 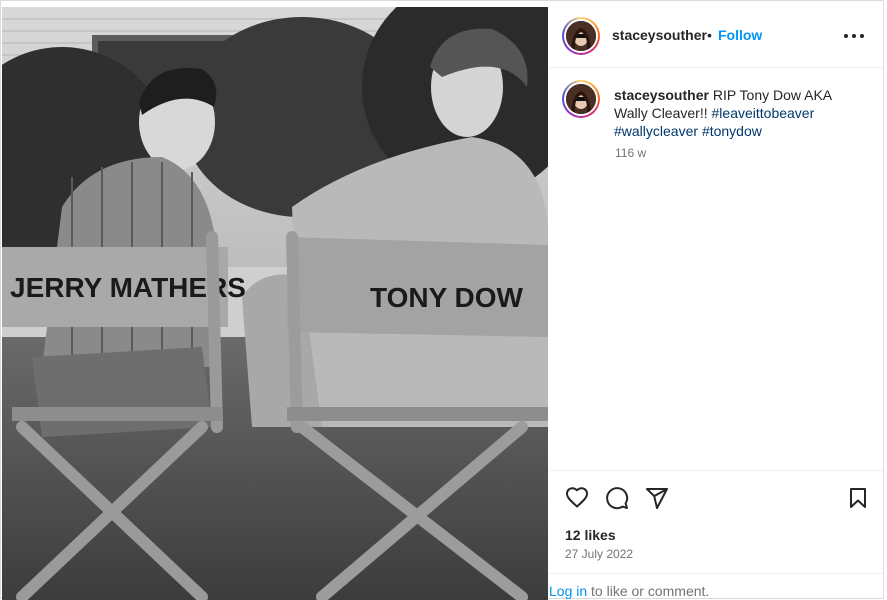 I want to click on likes-count: 12 likes, so click(x=590, y=535).